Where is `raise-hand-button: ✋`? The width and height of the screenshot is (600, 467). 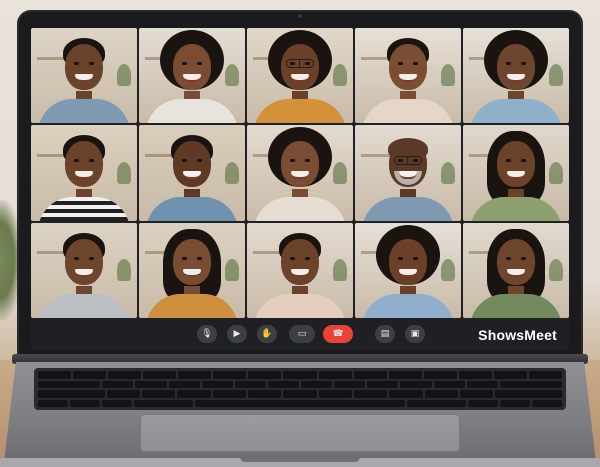
raise-hand-button: ✋ is located at coordinates (267, 334).